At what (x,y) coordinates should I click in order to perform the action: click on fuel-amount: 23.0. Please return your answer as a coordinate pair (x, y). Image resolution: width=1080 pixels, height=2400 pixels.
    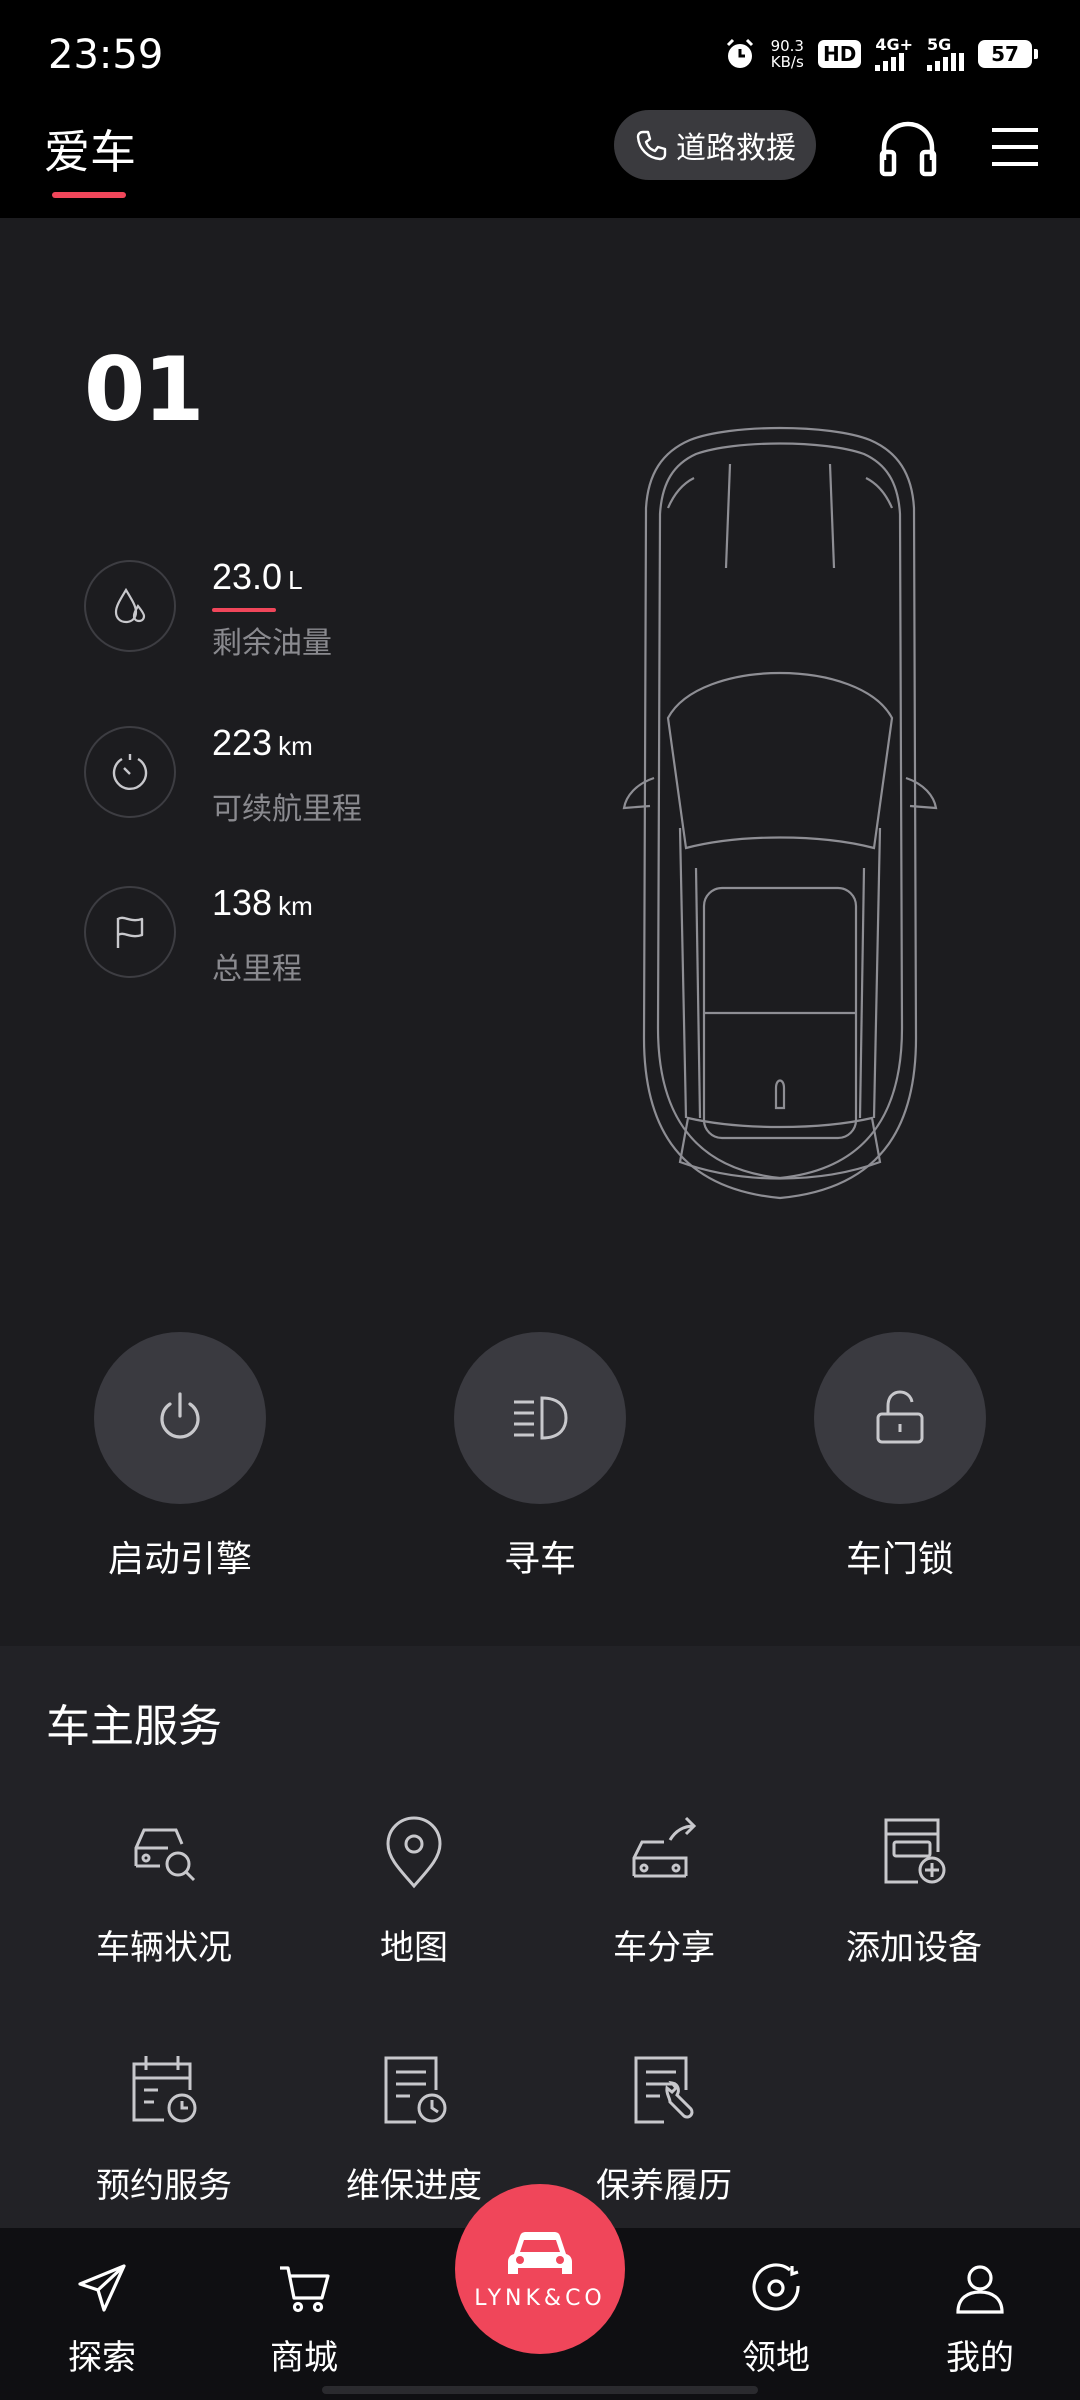
    Looking at the image, I should click on (247, 576).